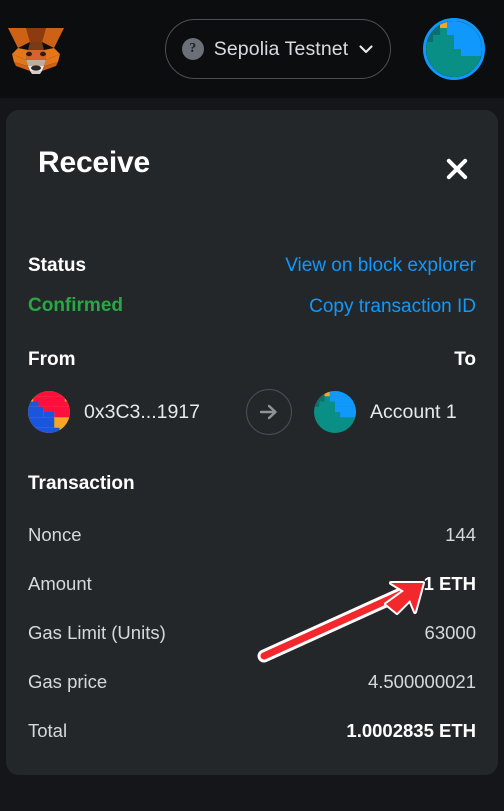  I want to click on table-row: Amount 1 ETH, so click(252, 583).